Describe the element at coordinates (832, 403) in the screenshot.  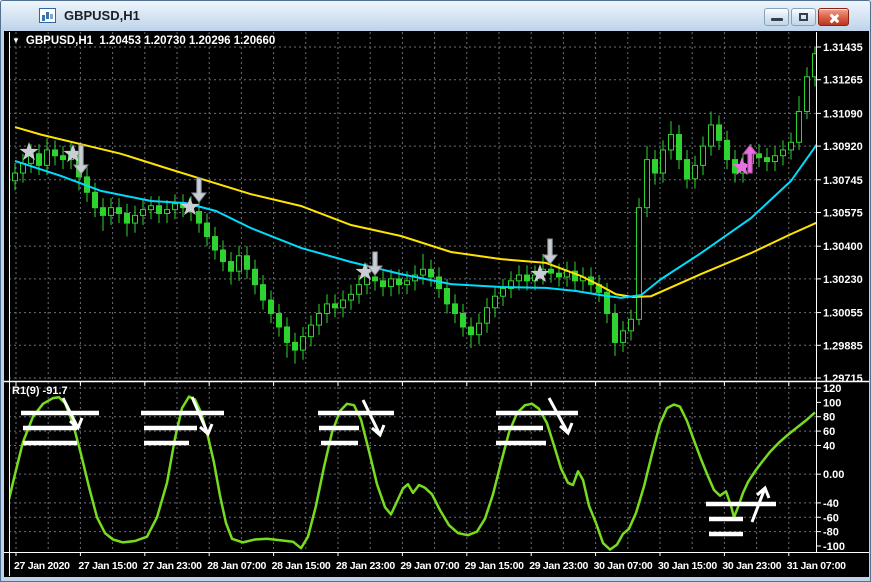
I see `indicator-tick-label: 100` at that location.